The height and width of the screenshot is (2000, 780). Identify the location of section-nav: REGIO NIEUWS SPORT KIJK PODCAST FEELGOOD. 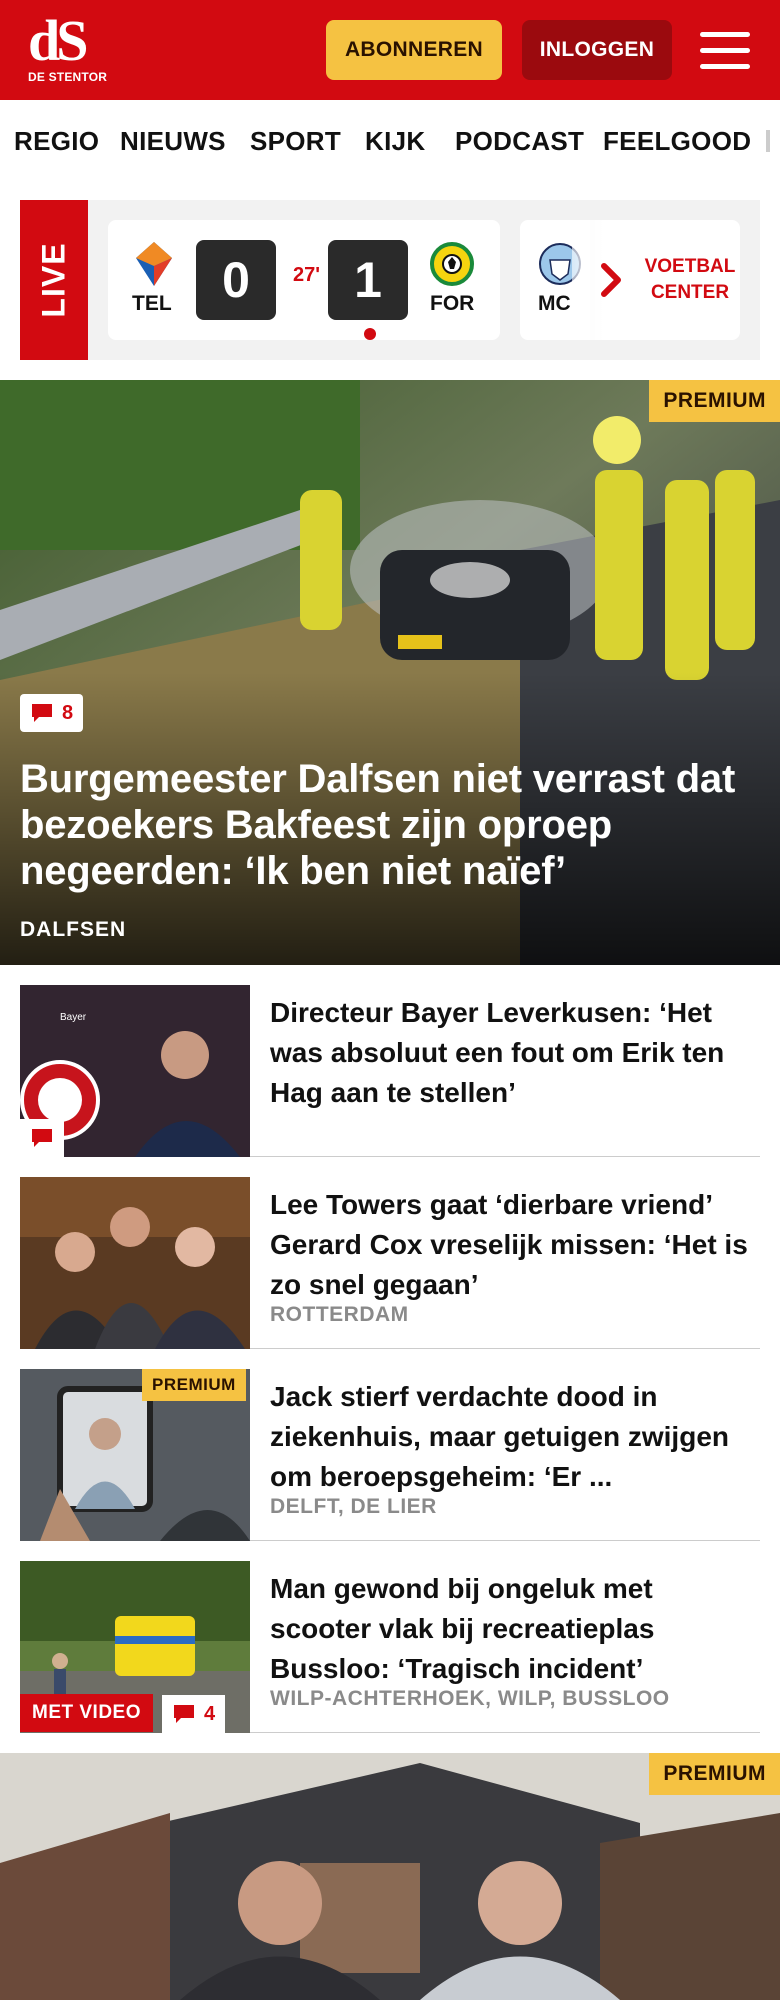
(390, 140).